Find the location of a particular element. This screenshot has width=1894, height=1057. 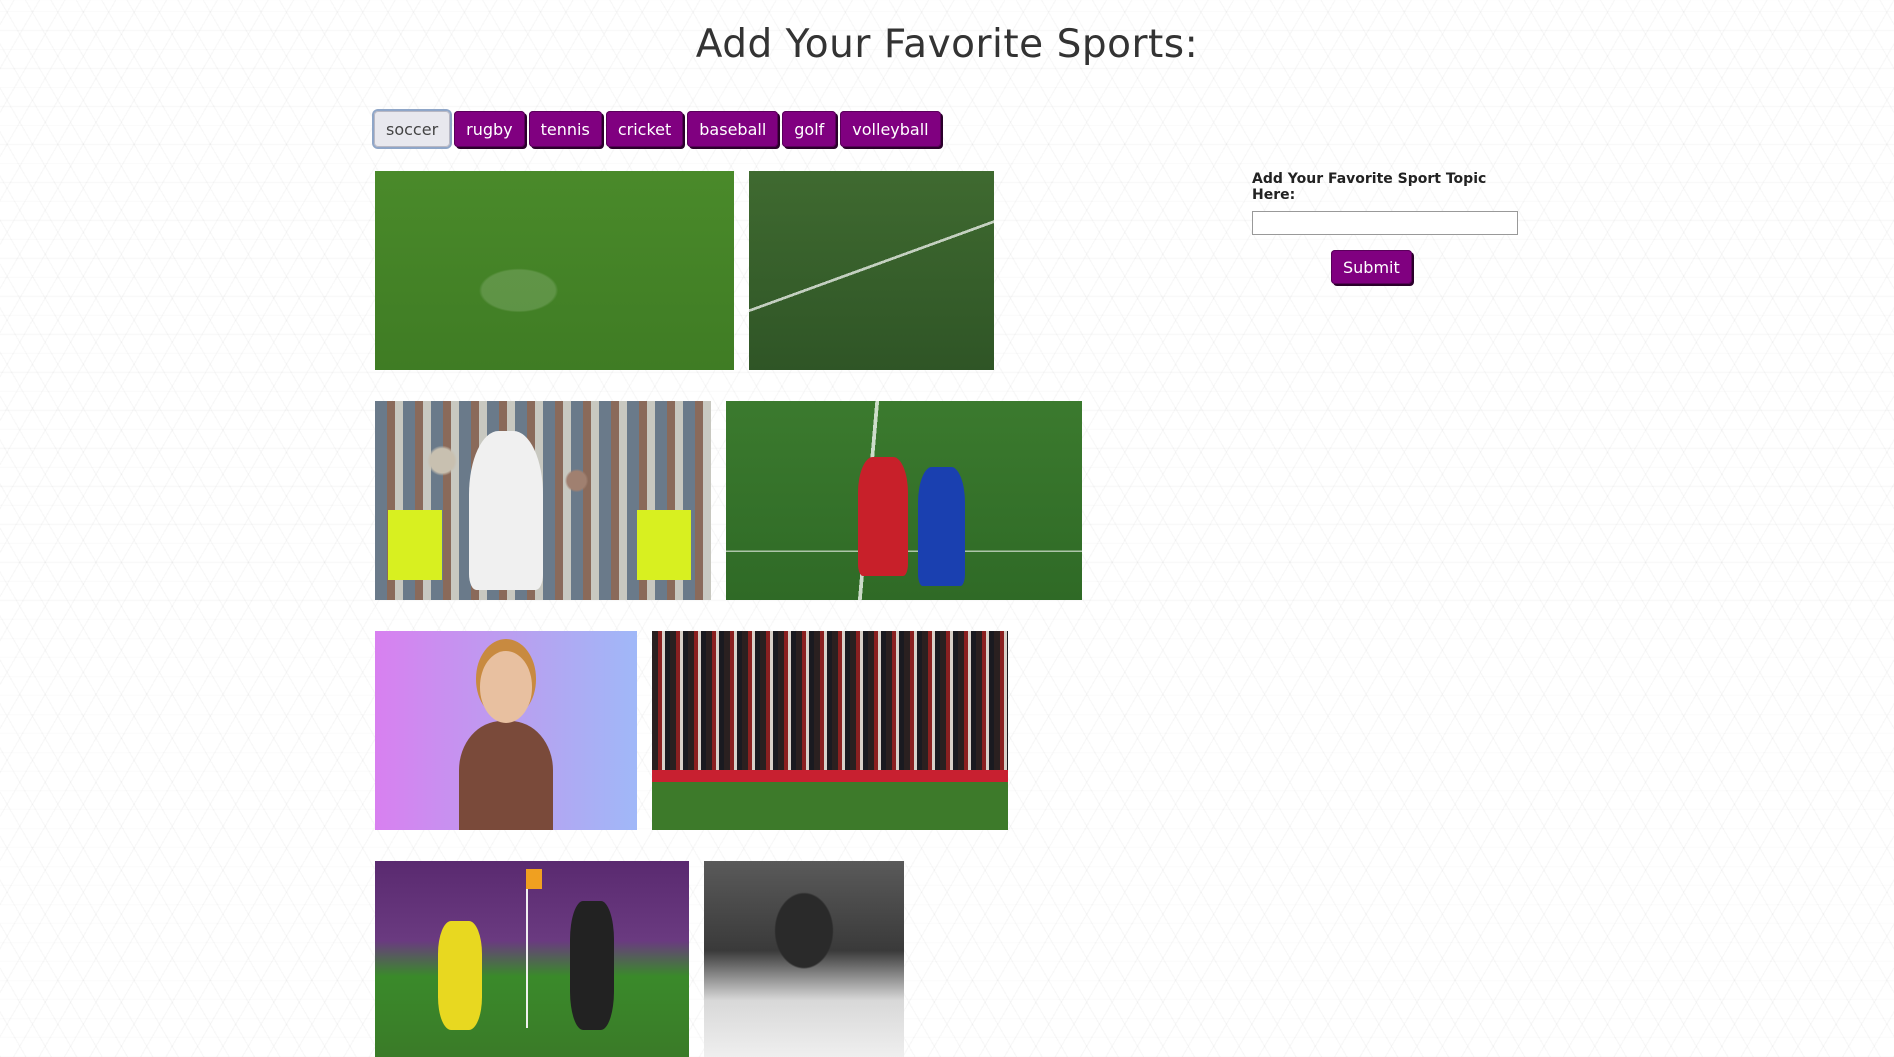

topic-input-label: Add Your Favorite Sport Topic Here: is located at coordinates (1369, 187).